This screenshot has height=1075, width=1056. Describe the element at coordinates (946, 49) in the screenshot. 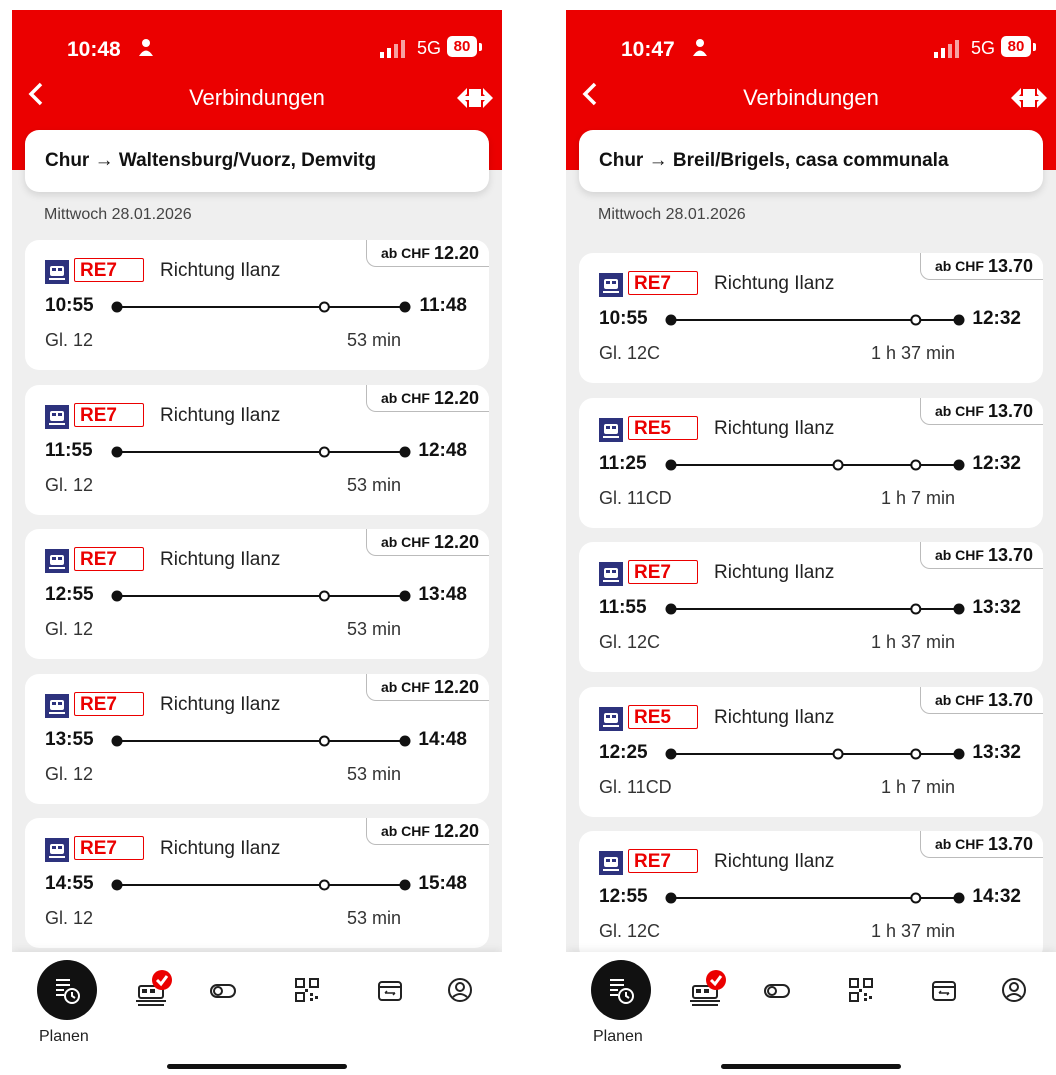

I see `signal-icon` at that location.